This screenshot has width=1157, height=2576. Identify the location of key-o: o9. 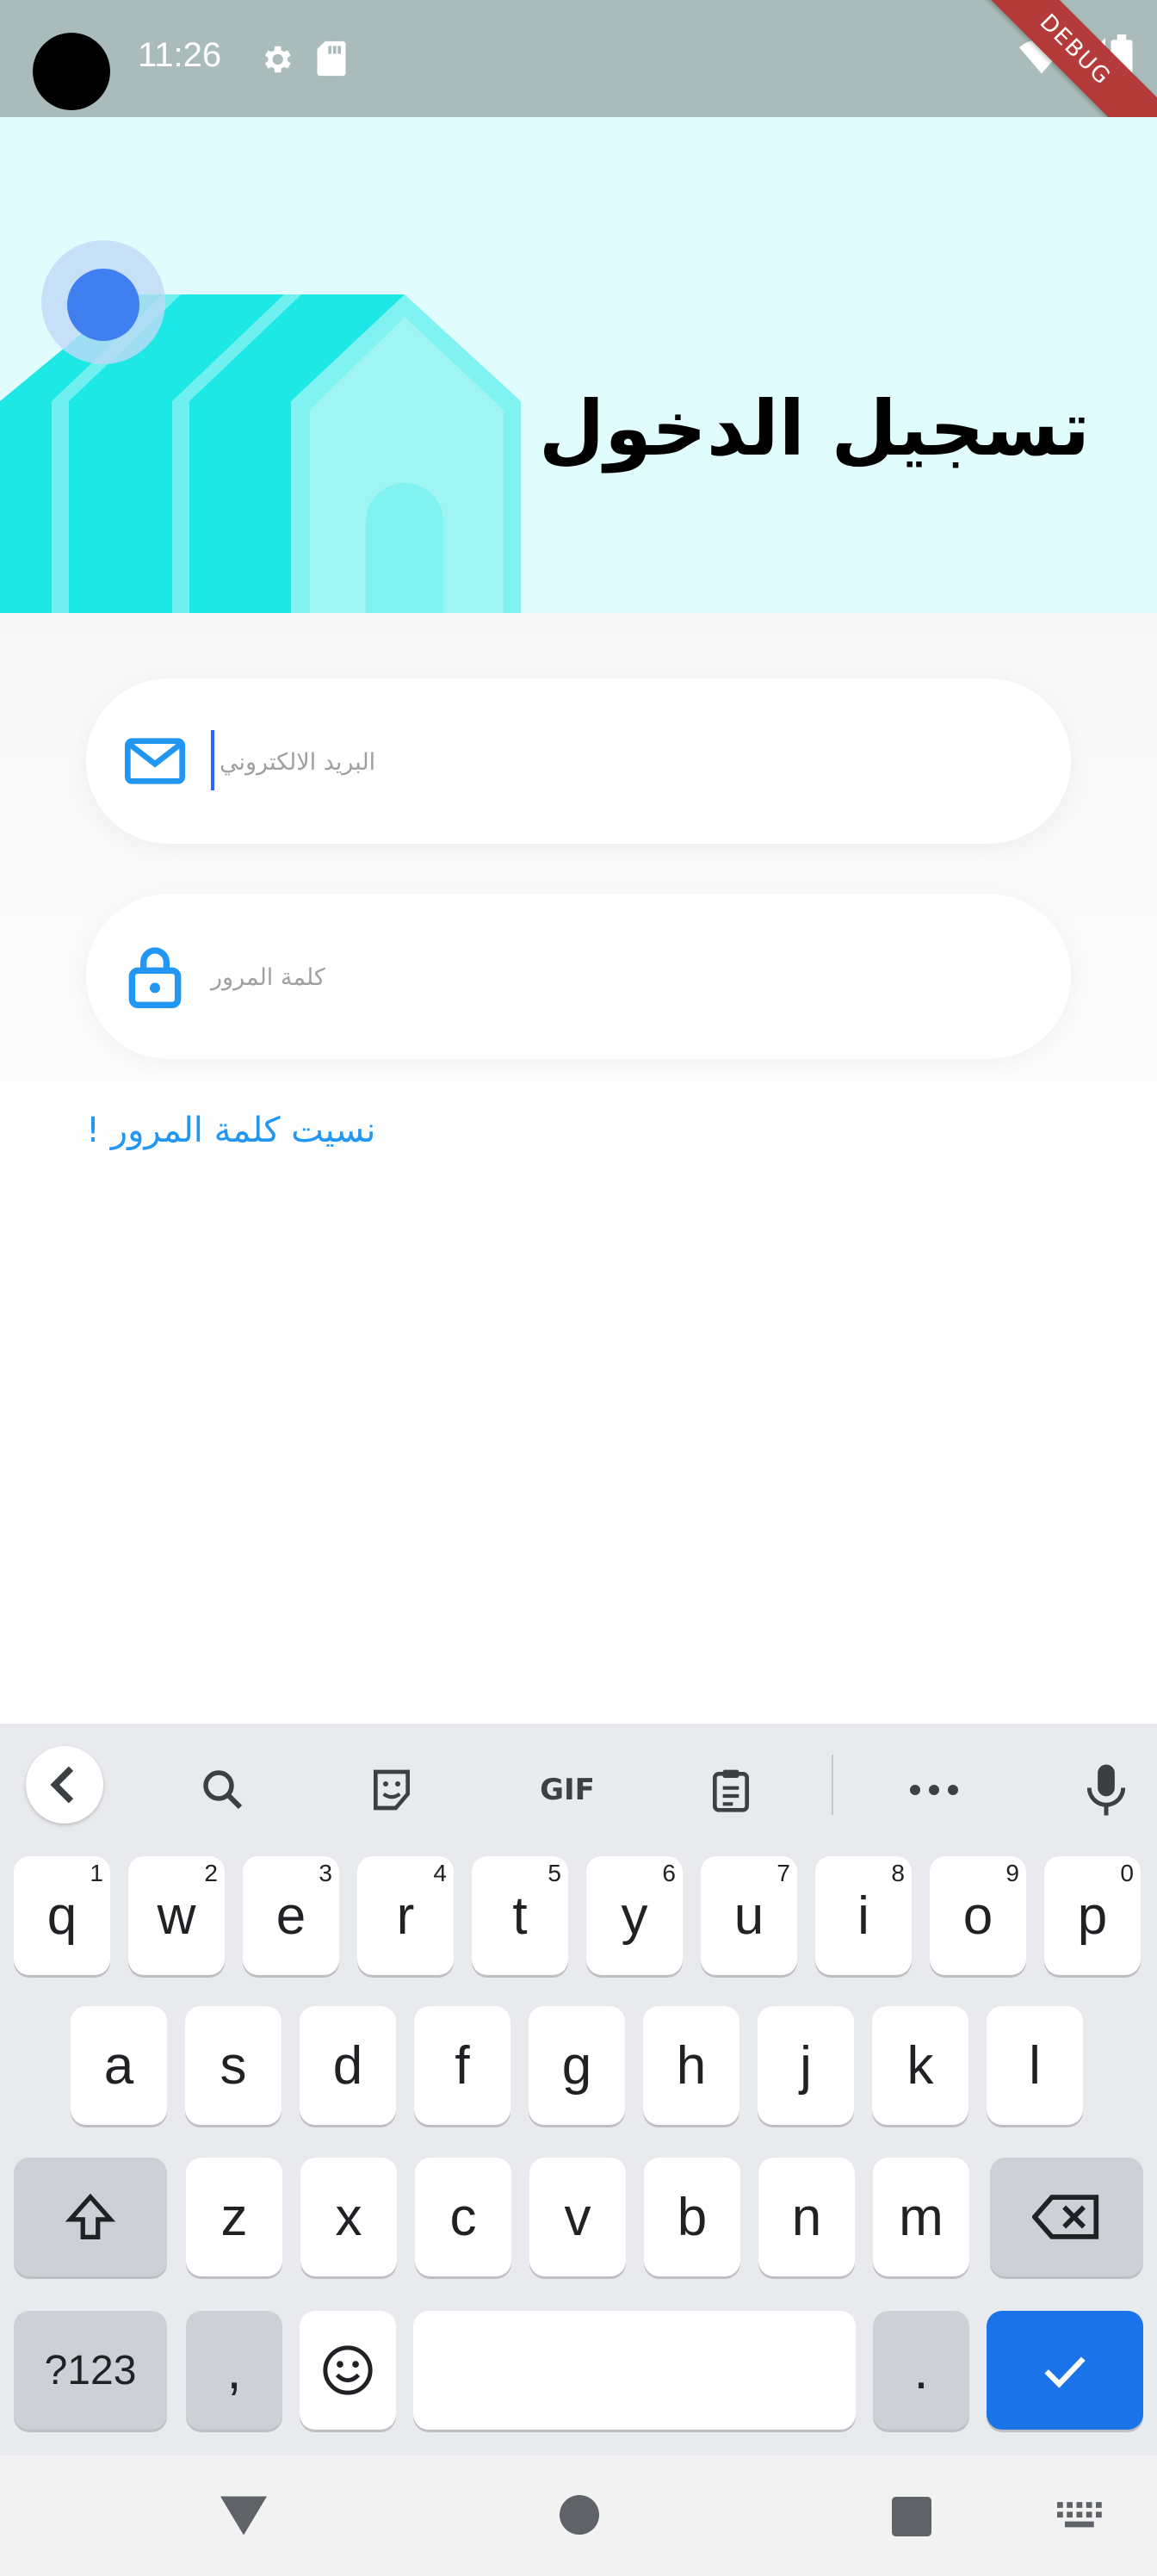
(978, 1915).